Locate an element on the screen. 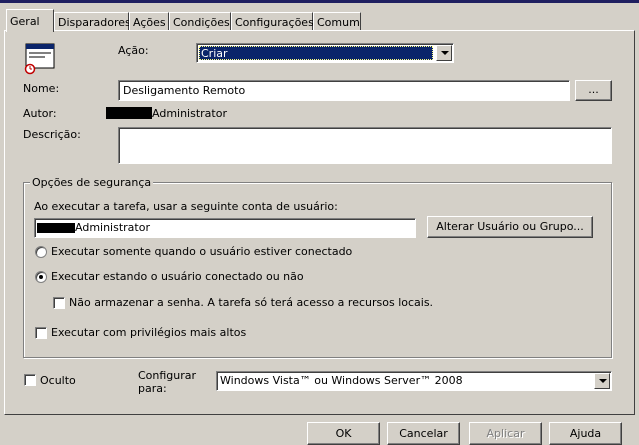 The image size is (639, 445). configure-label-line2: para: is located at coordinates (152, 388).